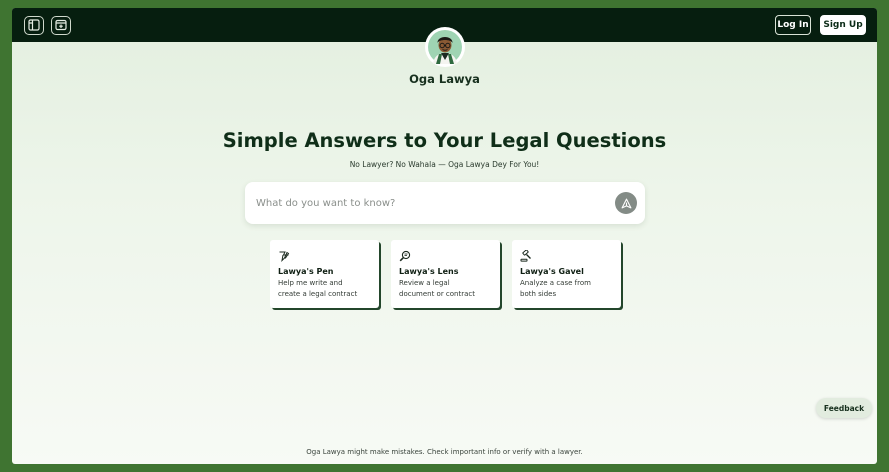  I want to click on search-box, so click(445, 203).